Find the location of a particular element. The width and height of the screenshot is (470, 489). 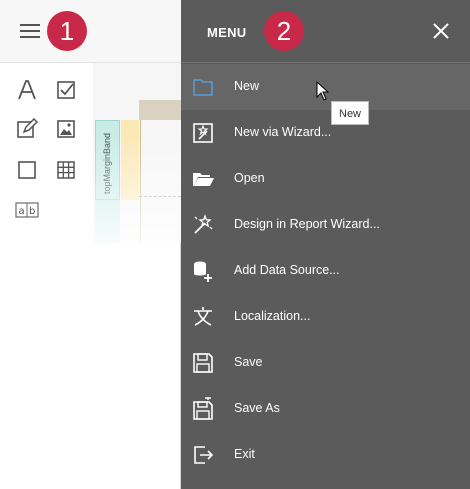

menu-item-save: Save is located at coordinates (325, 363).